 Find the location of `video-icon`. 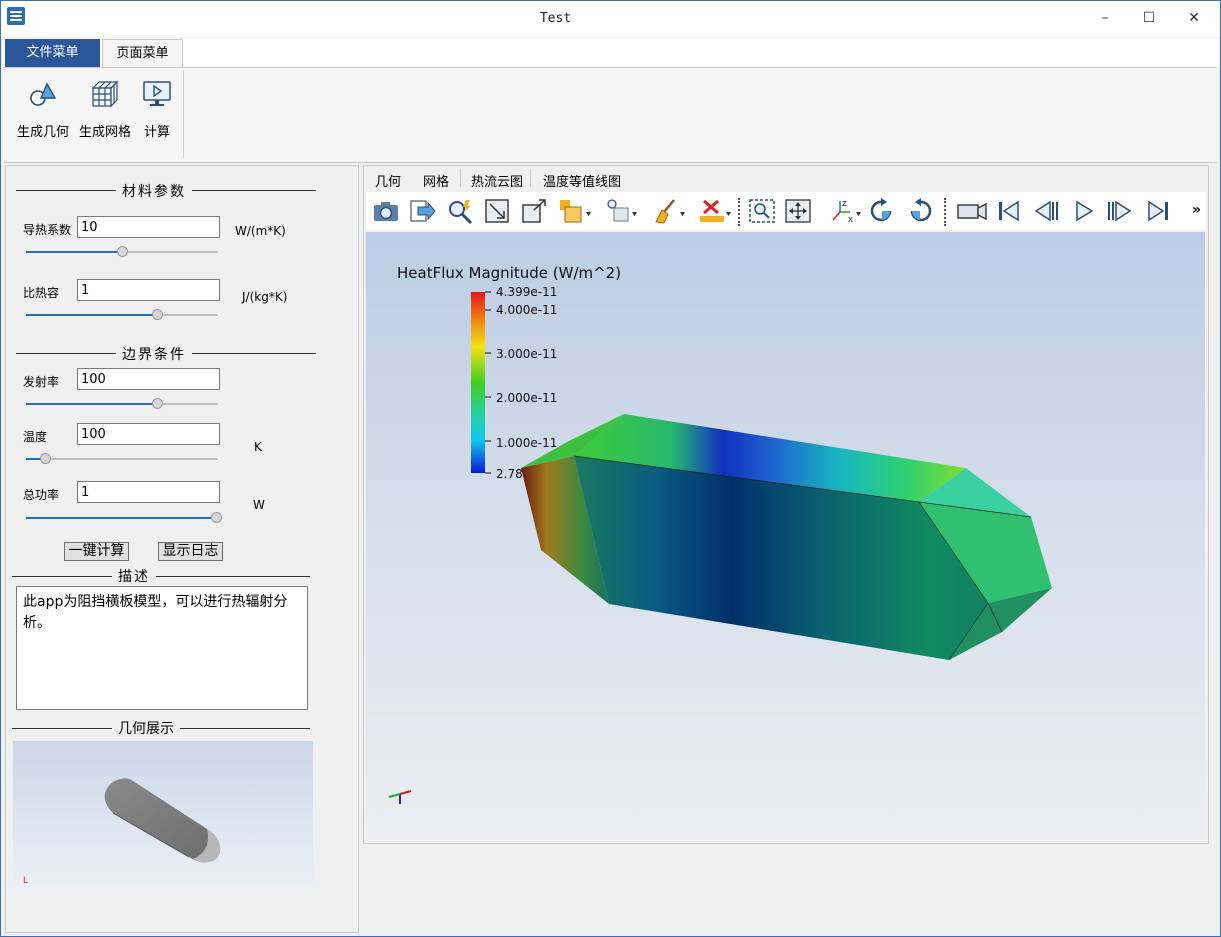

video-icon is located at coordinates (972, 211).